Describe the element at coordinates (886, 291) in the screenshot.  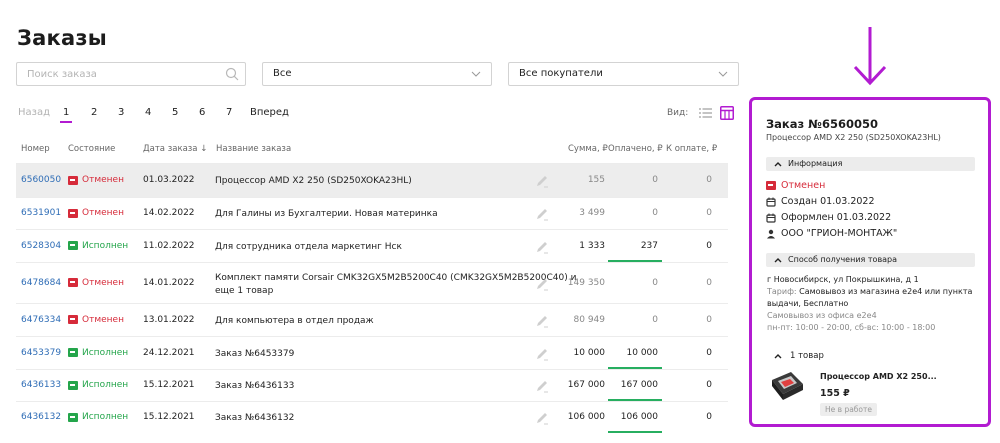
I see `delivery-tariff-text: Самовывоз из магазина e2e4 или пункта` at that location.